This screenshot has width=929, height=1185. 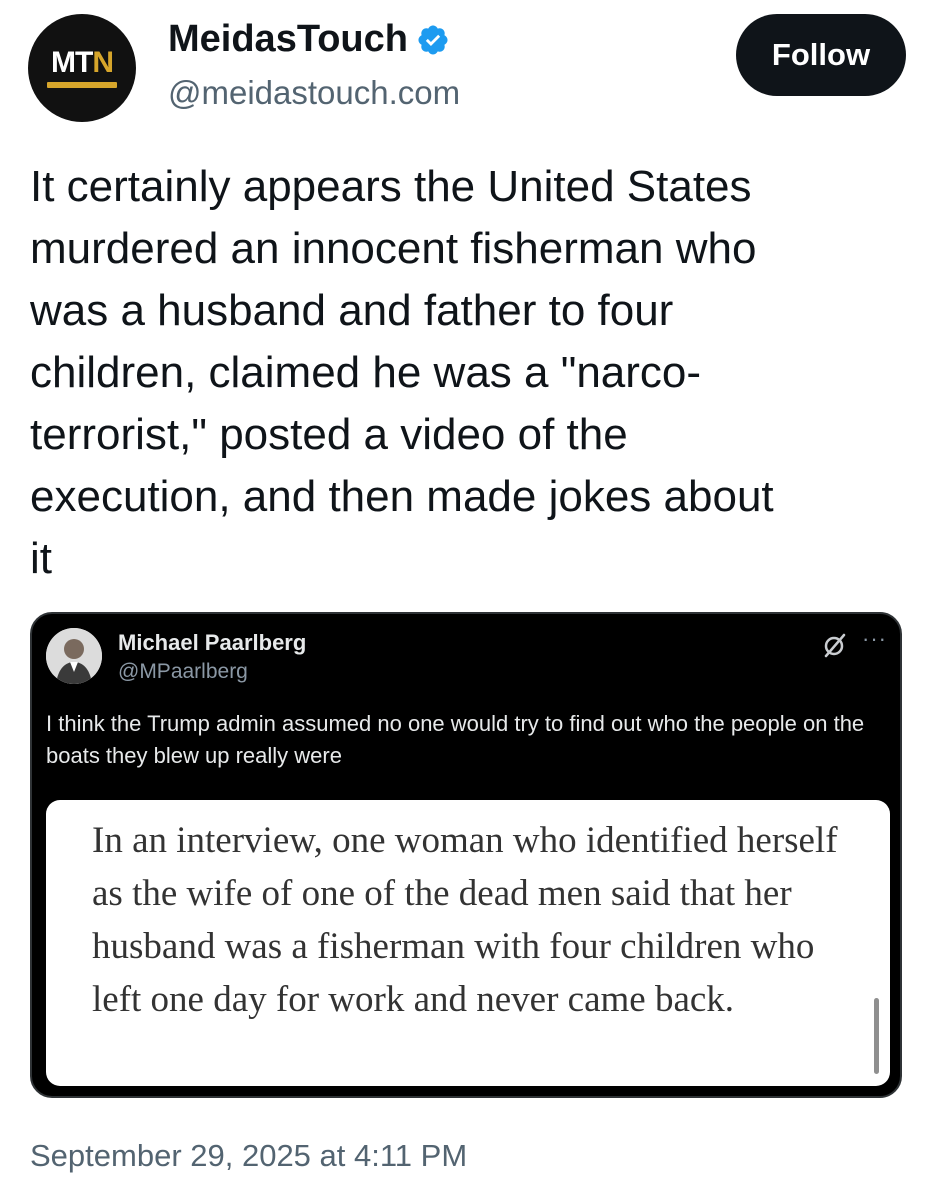 What do you see at coordinates (314, 93) in the screenshot?
I see `author-handle: @meidastouch.com` at bounding box center [314, 93].